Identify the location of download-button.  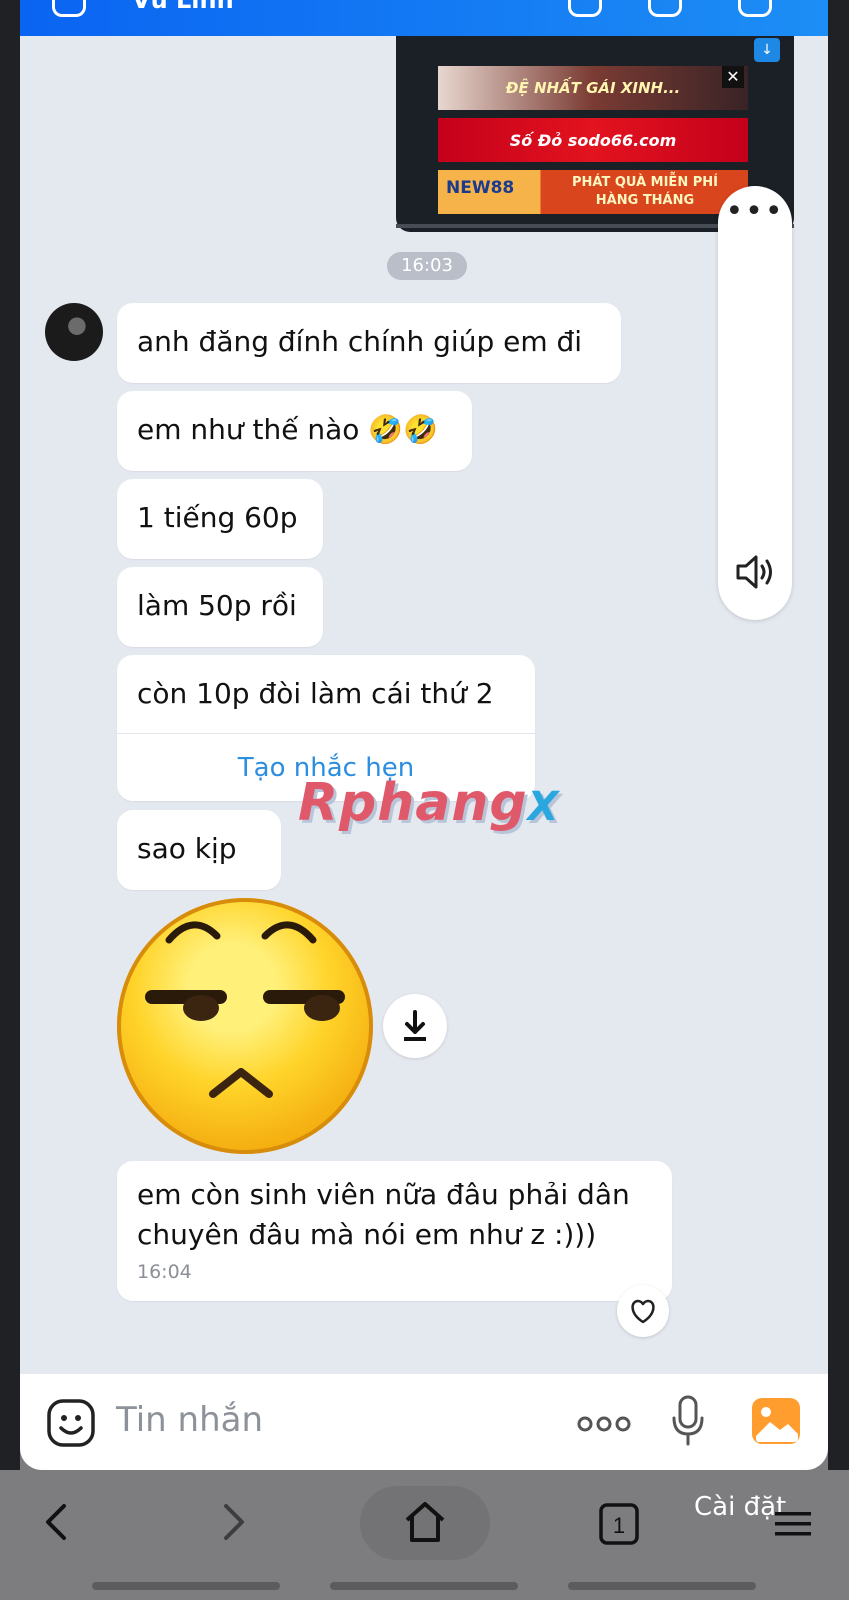
(415, 1026).